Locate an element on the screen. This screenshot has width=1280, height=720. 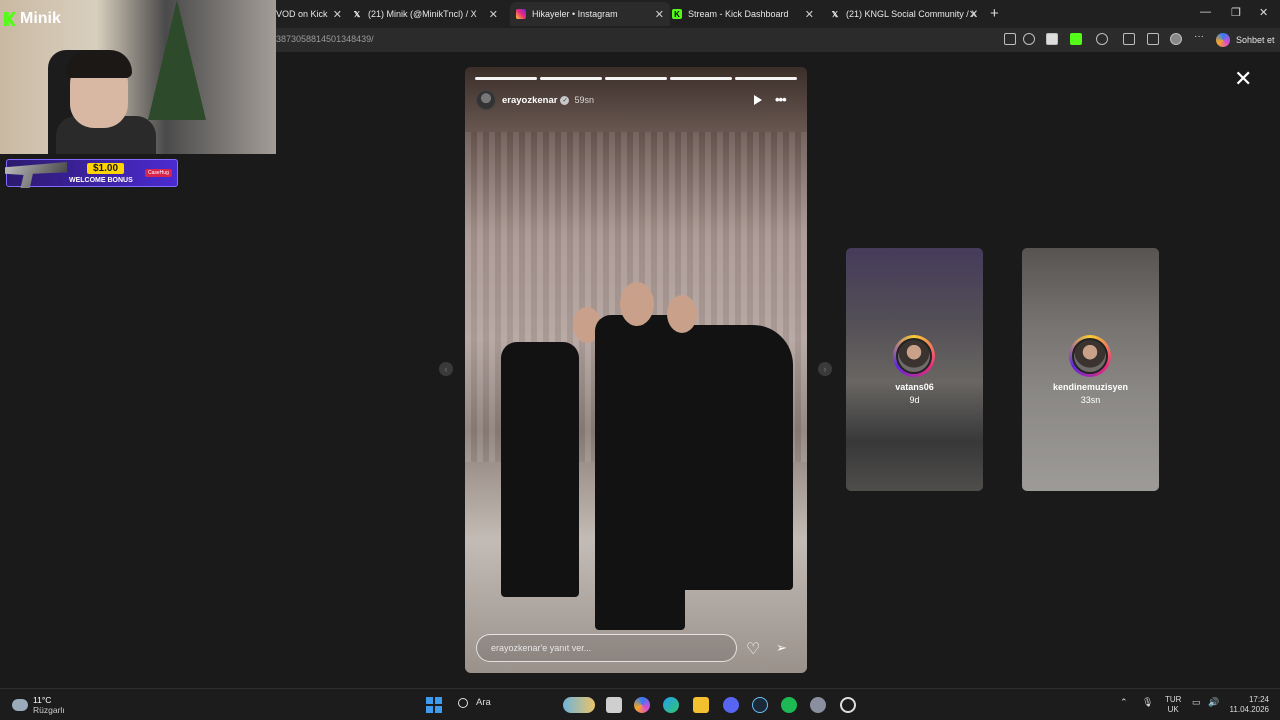
restore-icon: ❐ is located at coordinates (1236, 12).